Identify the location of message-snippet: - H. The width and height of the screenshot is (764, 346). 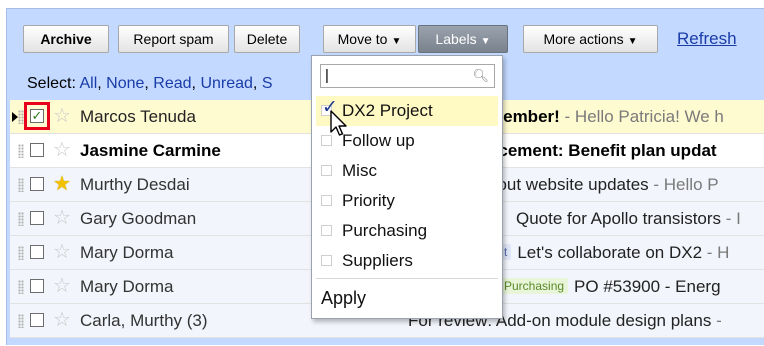
(716, 252).